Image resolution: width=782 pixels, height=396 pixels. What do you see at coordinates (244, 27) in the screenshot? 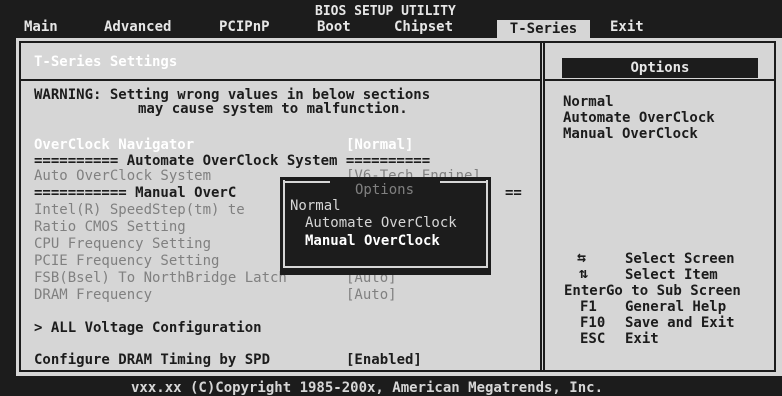
I see `tab-pcipnp: PCIPnP` at bounding box center [244, 27].